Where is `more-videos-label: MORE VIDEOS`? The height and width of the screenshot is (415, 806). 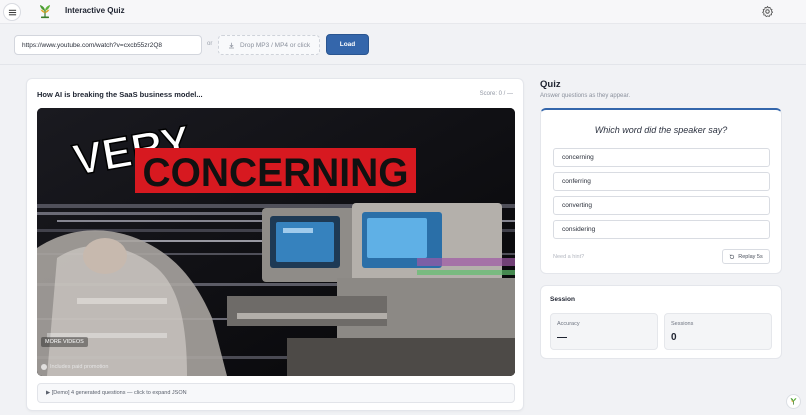 more-videos-label: MORE VIDEOS is located at coordinates (64, 342).